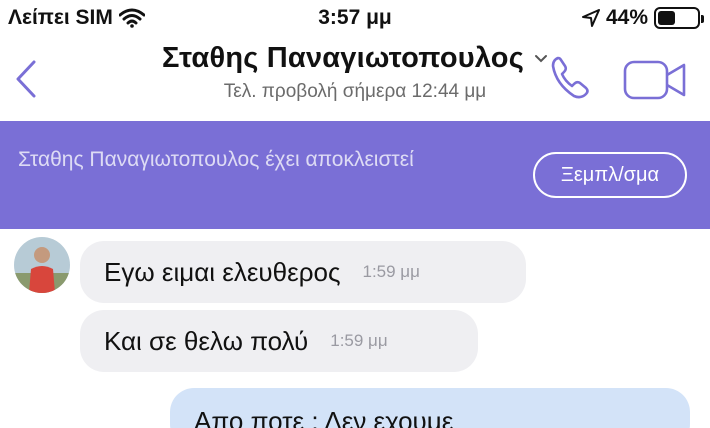  What do you see at coordinates (655, 80) in the screenshot?
I see `video-camera-icon` at bounding box center [655, 80].